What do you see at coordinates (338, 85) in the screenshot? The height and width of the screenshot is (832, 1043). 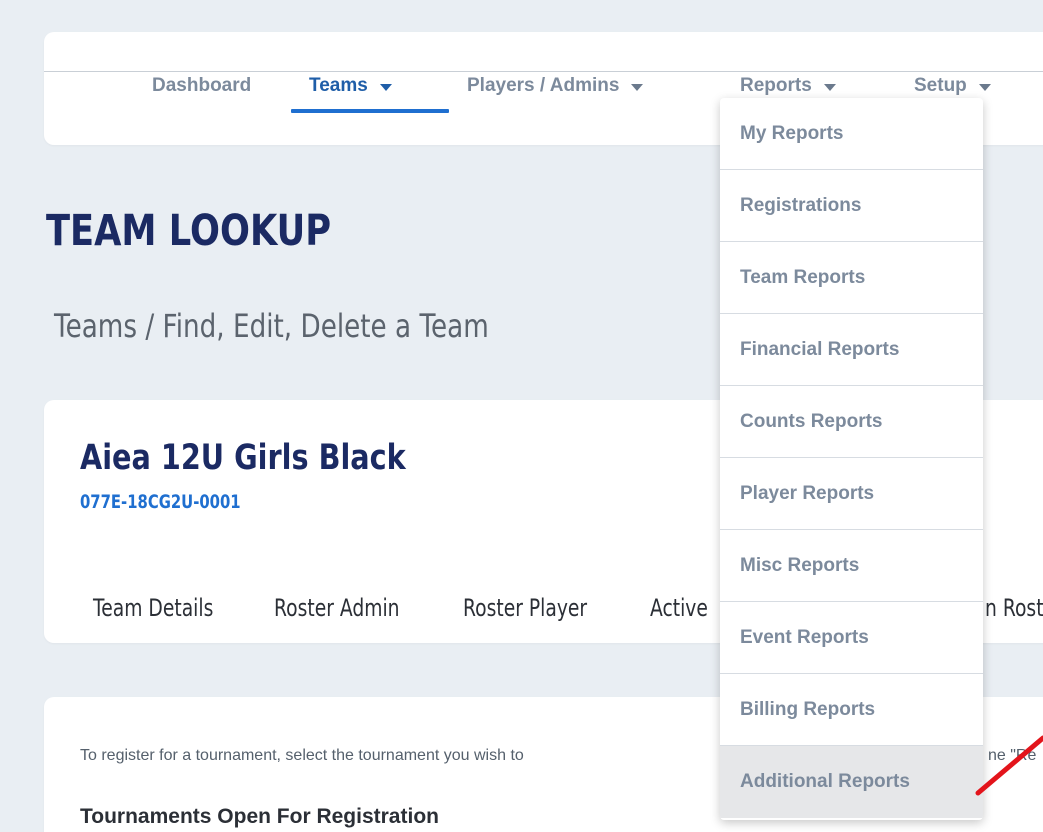 I see `nav-item-label: Teams` at bounding box center [338, 85].